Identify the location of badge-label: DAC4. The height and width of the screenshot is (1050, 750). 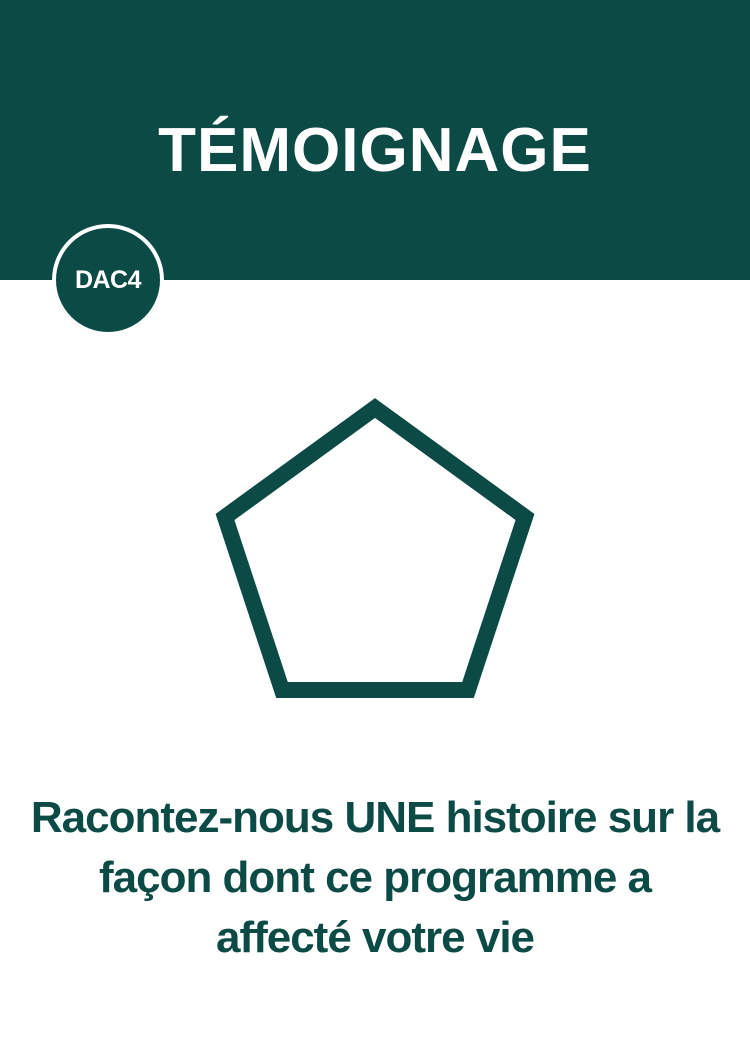
(108, 279).